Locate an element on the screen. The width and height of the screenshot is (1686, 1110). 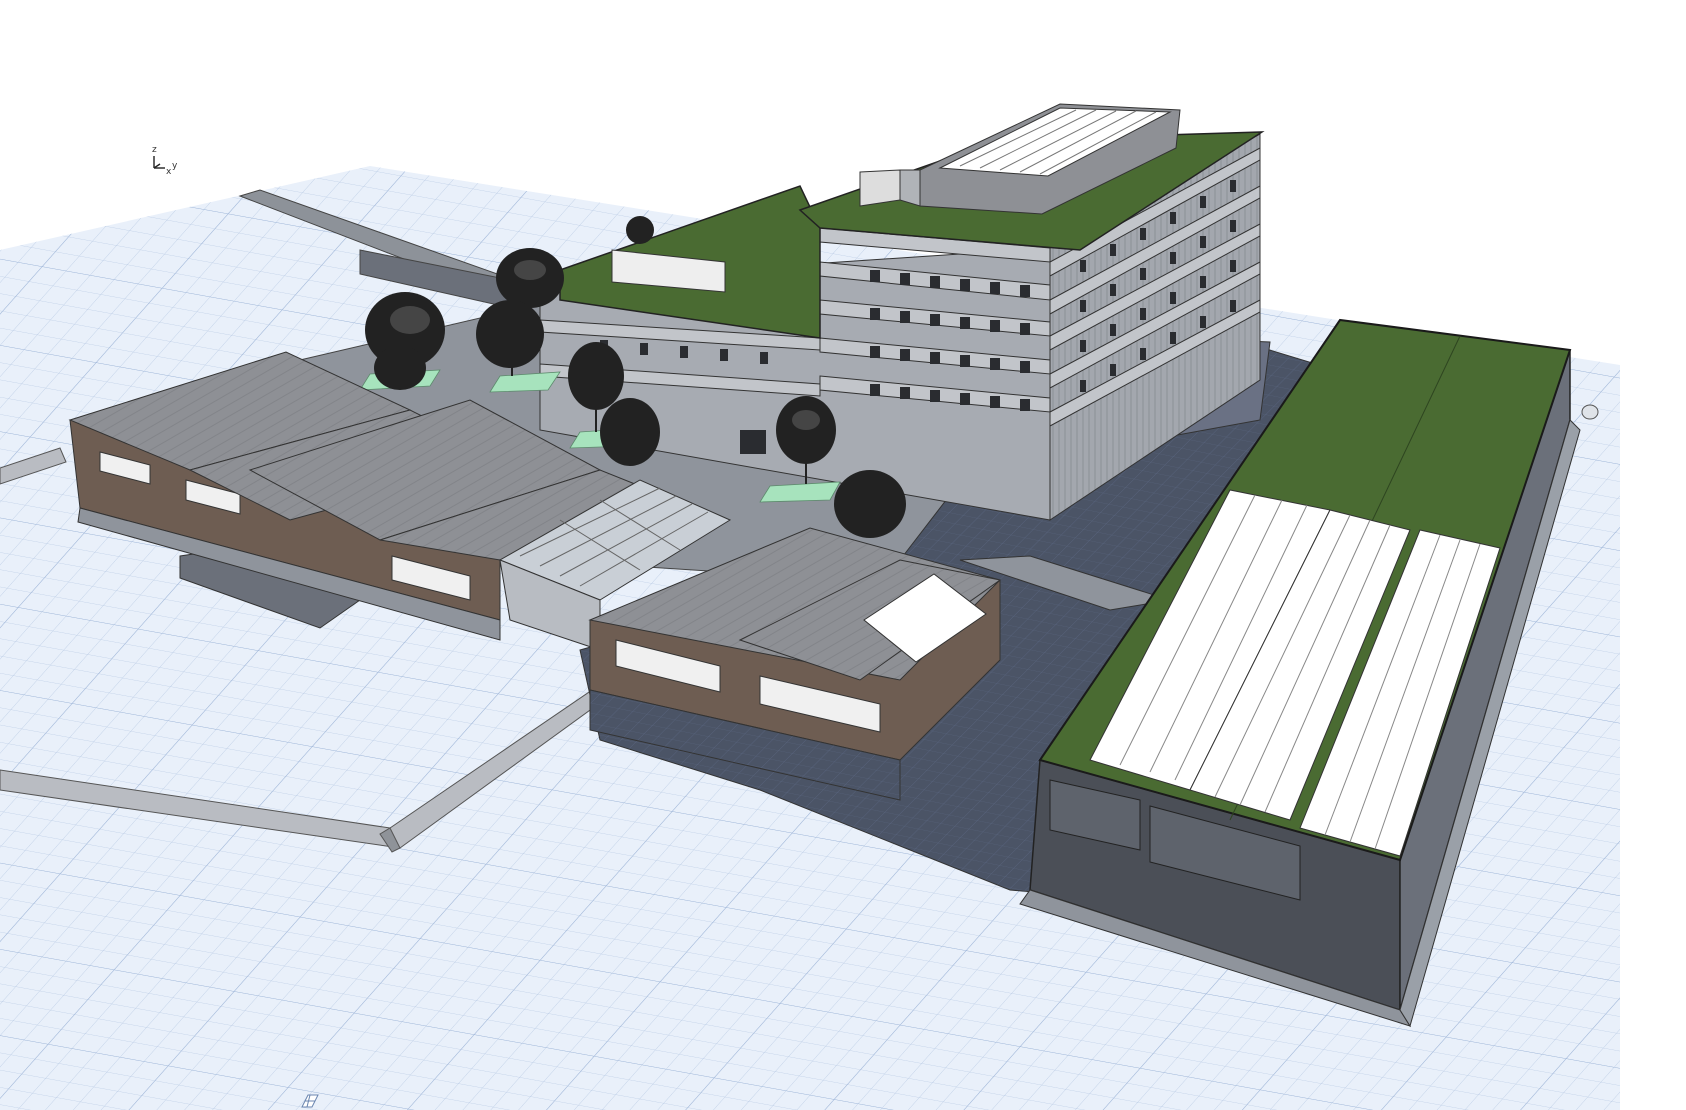
axis-triad-icon: z y x is located at coordinates (165, 161).